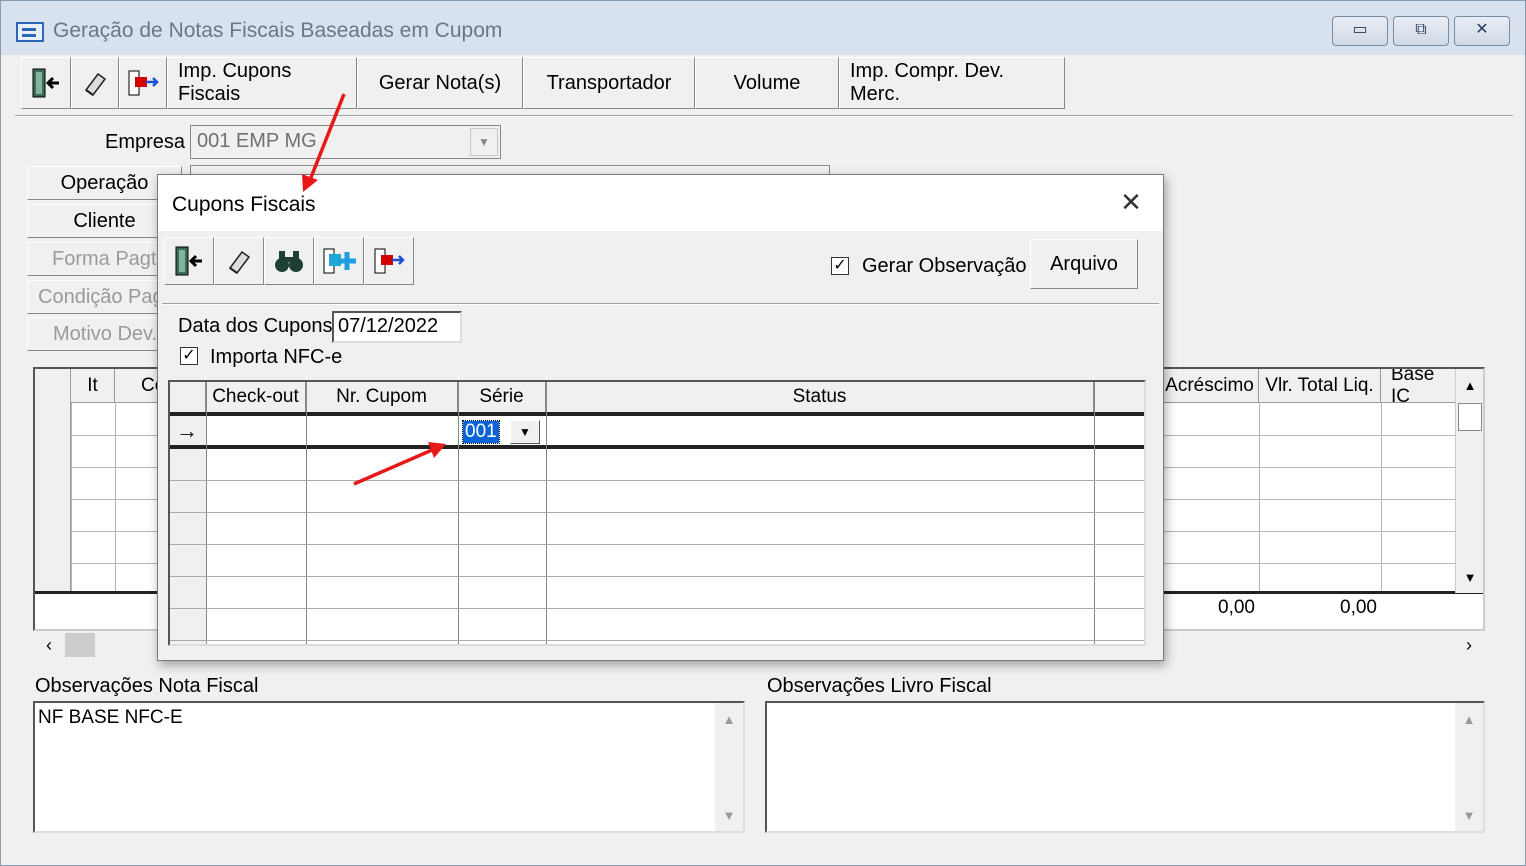  I want to click on arquivo-button: Arquivo, so click(1084, 264).